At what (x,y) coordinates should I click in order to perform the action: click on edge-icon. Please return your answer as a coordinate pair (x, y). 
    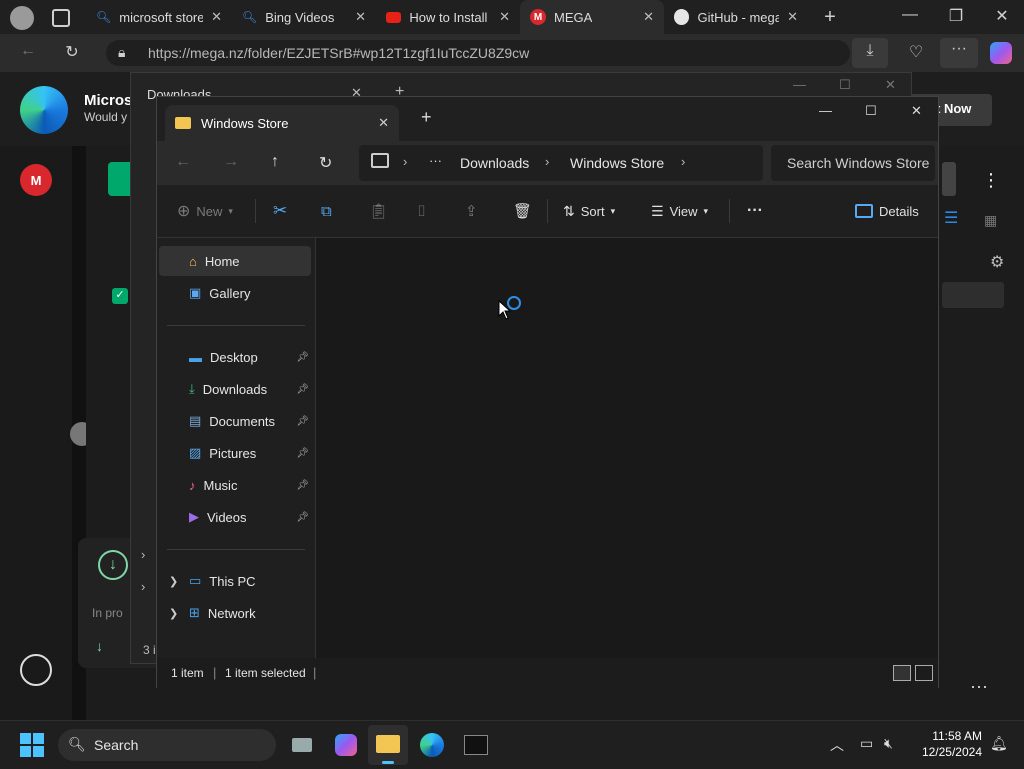
    Looking at the image, I should click on (432, 745).